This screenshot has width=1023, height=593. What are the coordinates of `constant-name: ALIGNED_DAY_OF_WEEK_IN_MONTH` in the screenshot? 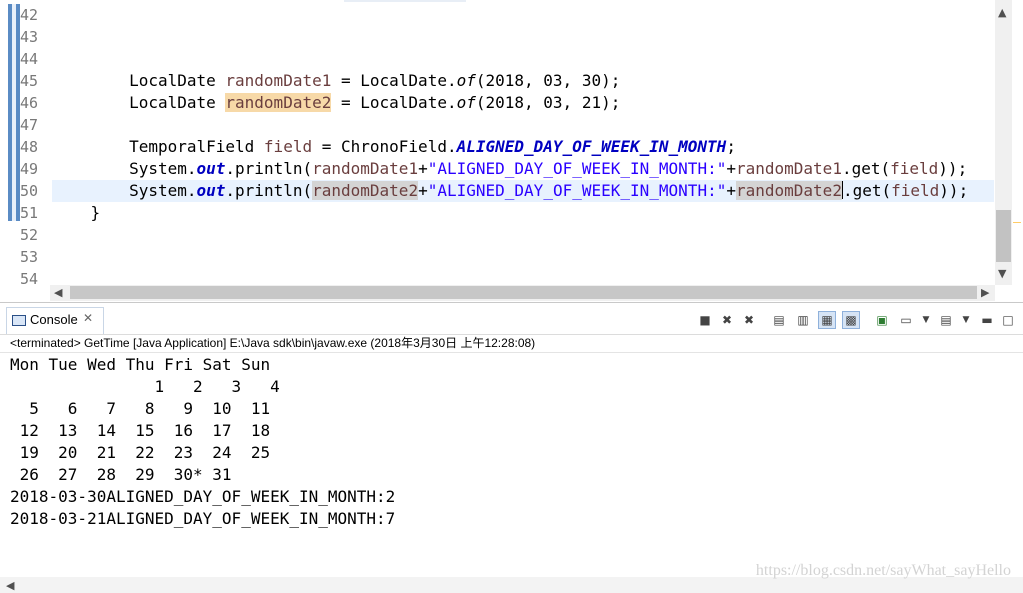 It's located at (591, 146).